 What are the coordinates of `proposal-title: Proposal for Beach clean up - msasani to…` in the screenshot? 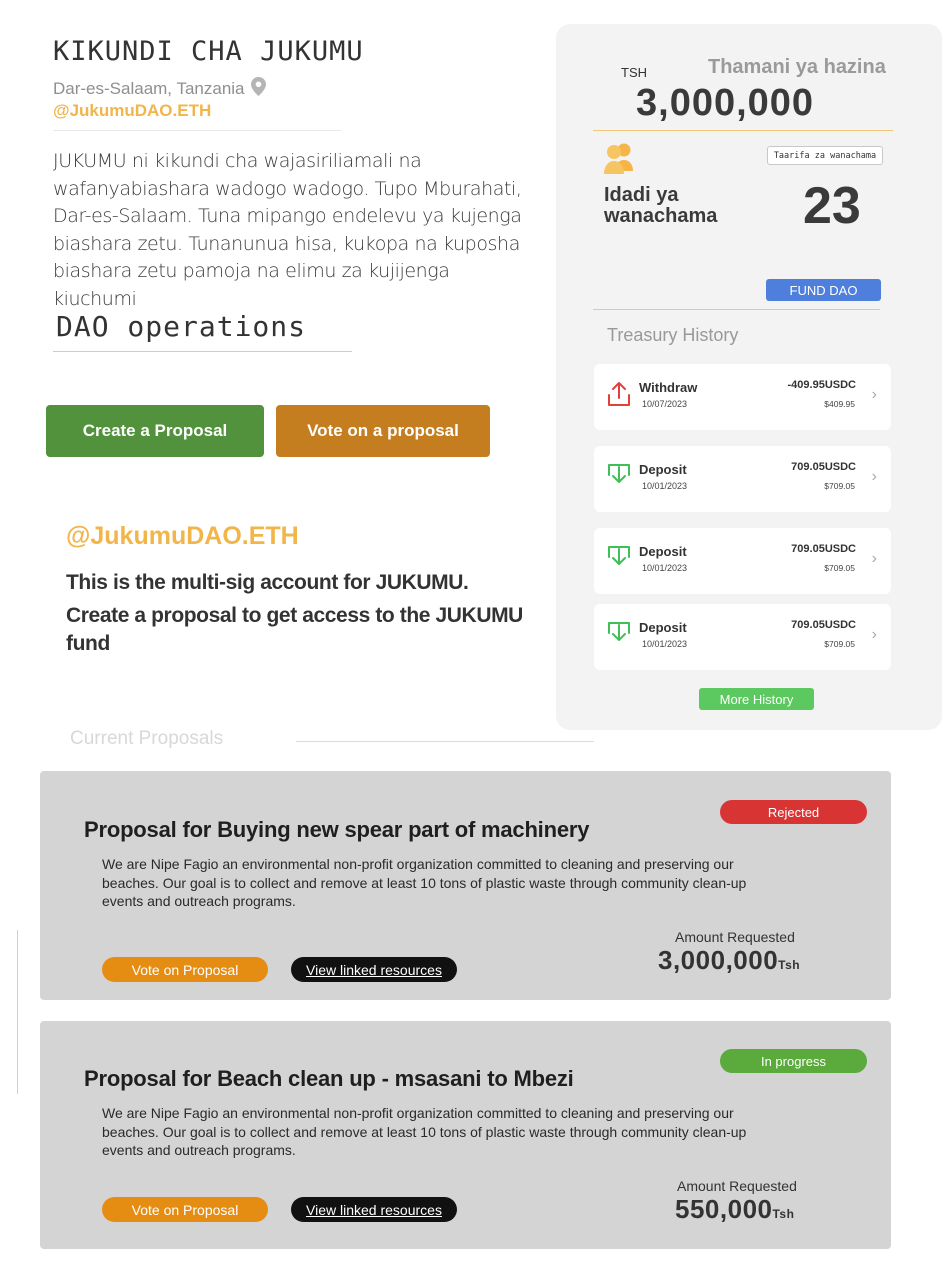 It's located at (329, 1078).